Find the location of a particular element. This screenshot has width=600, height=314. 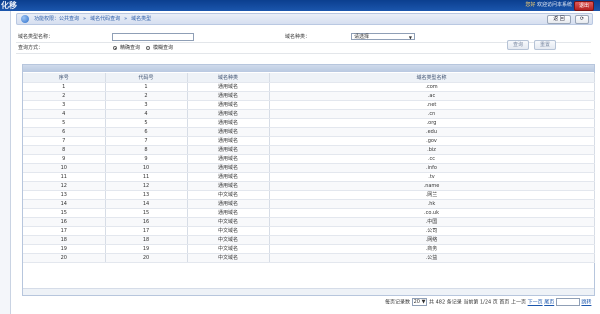

table-row: 18 18 中文域名 .网络 is located at coordinates (309, 240).